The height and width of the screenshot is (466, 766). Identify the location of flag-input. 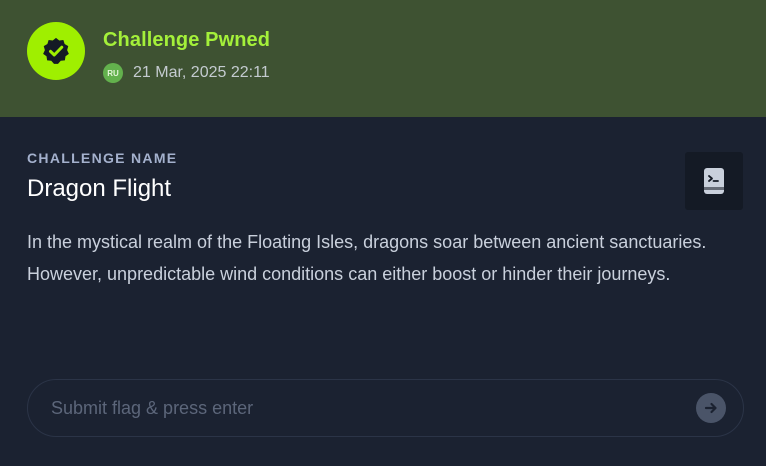
(362, 408).